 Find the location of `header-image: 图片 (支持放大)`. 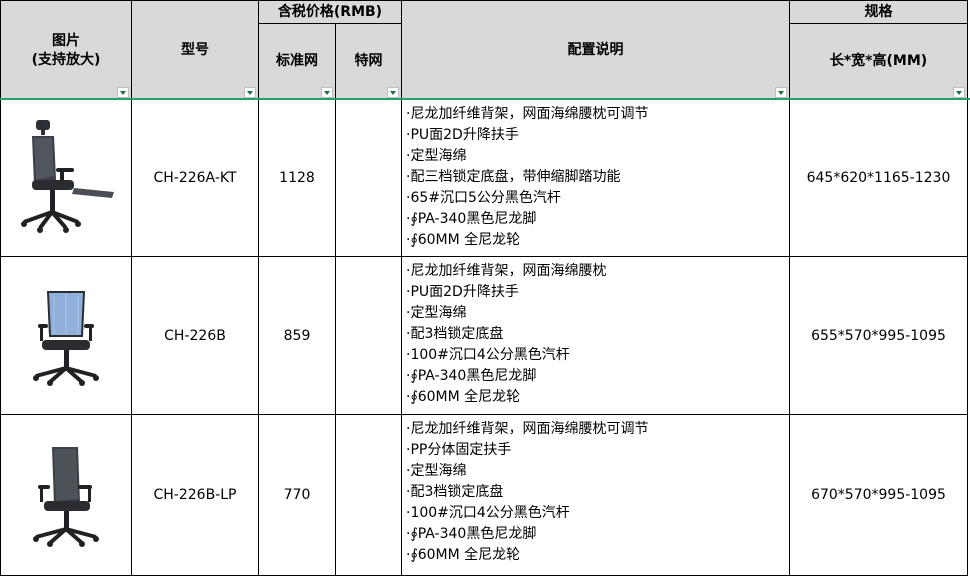

header-image: 图片 (支持放大) is located at coordinates (66, 50).